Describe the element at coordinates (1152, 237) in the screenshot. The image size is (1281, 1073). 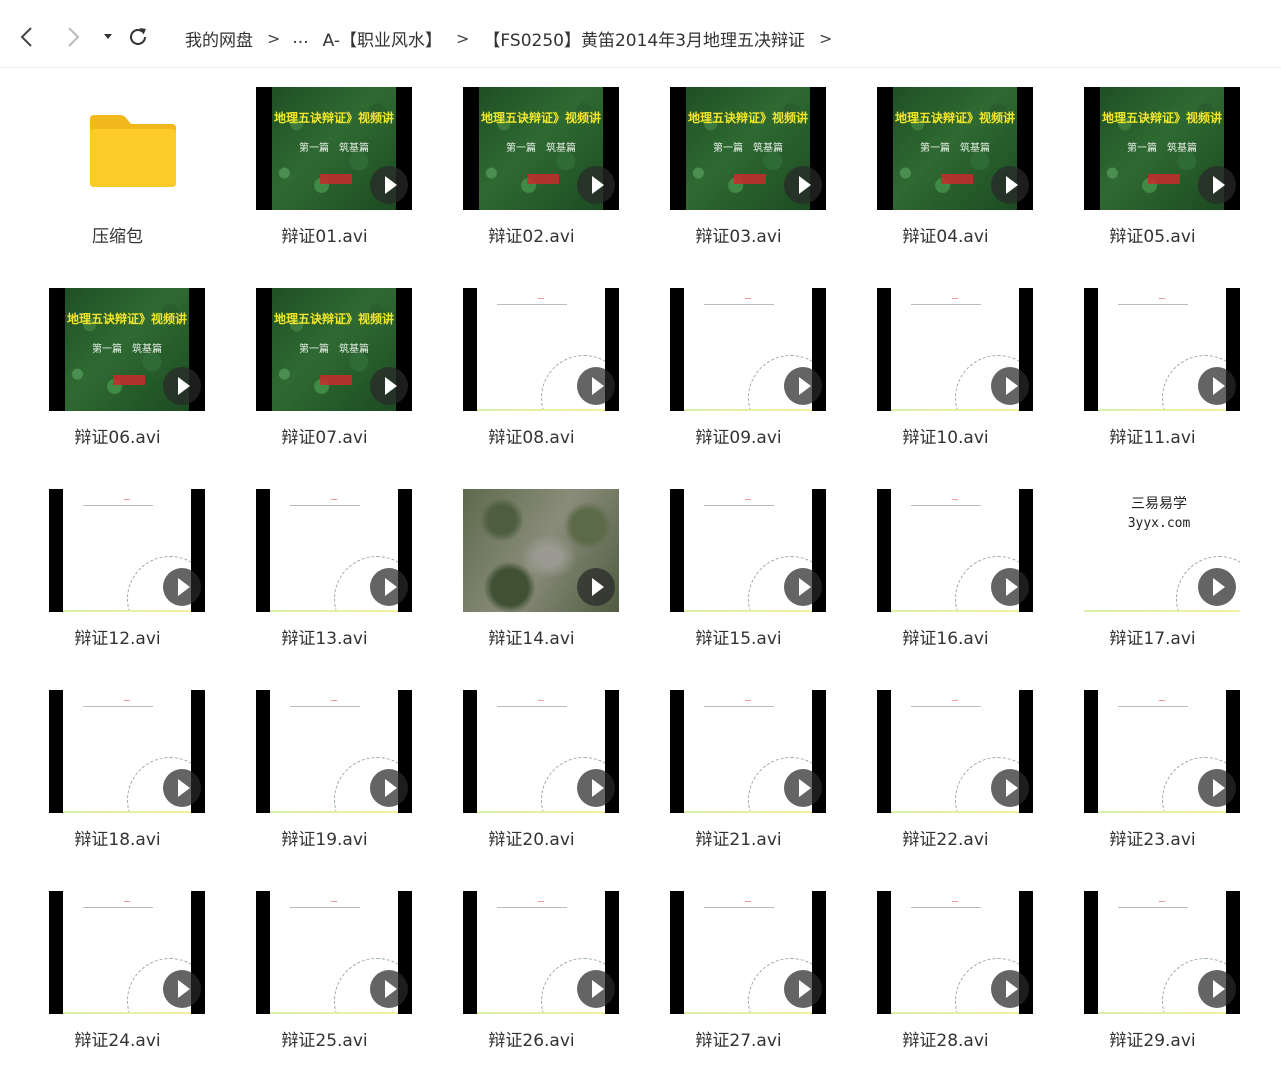
I see `file-name-label: 辩证05.avi` at that location.